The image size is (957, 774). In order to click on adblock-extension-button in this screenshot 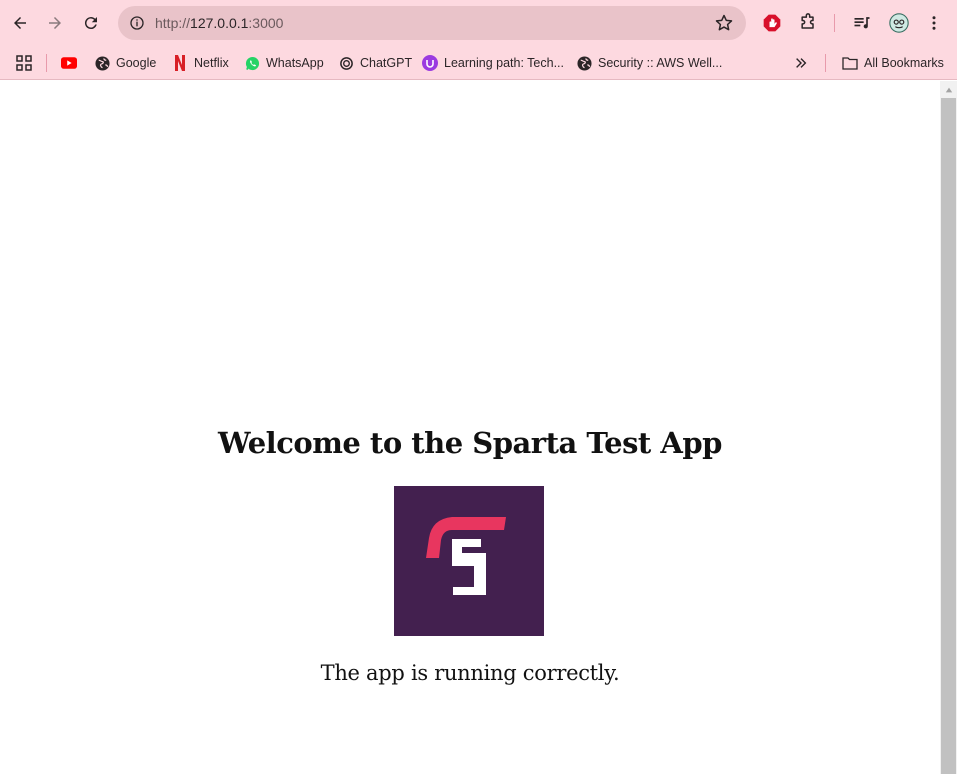, I will do `click(772, 23)`.